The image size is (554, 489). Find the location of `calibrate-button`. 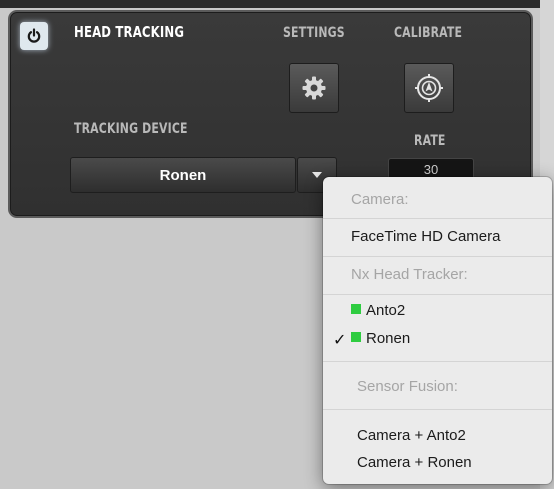

calibrate-button is located at coordinates (429, 88).